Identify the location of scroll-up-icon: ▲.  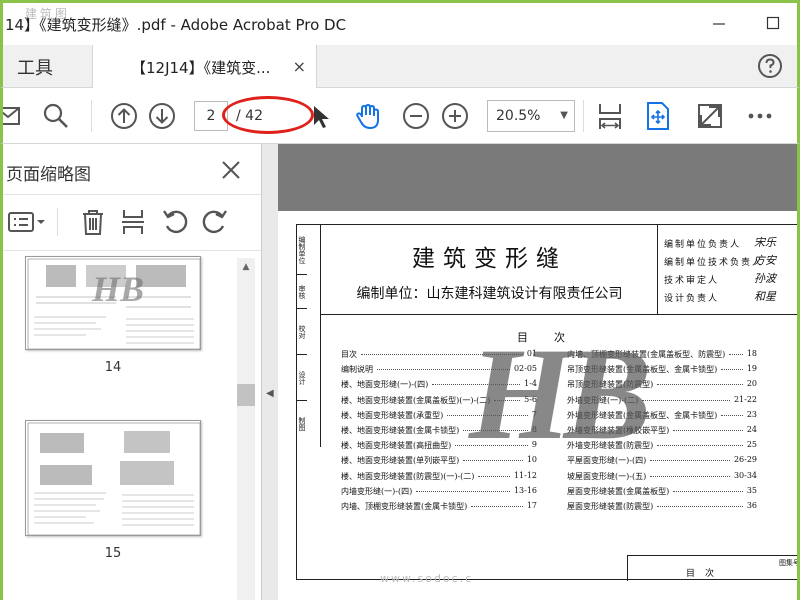
(246, 267).